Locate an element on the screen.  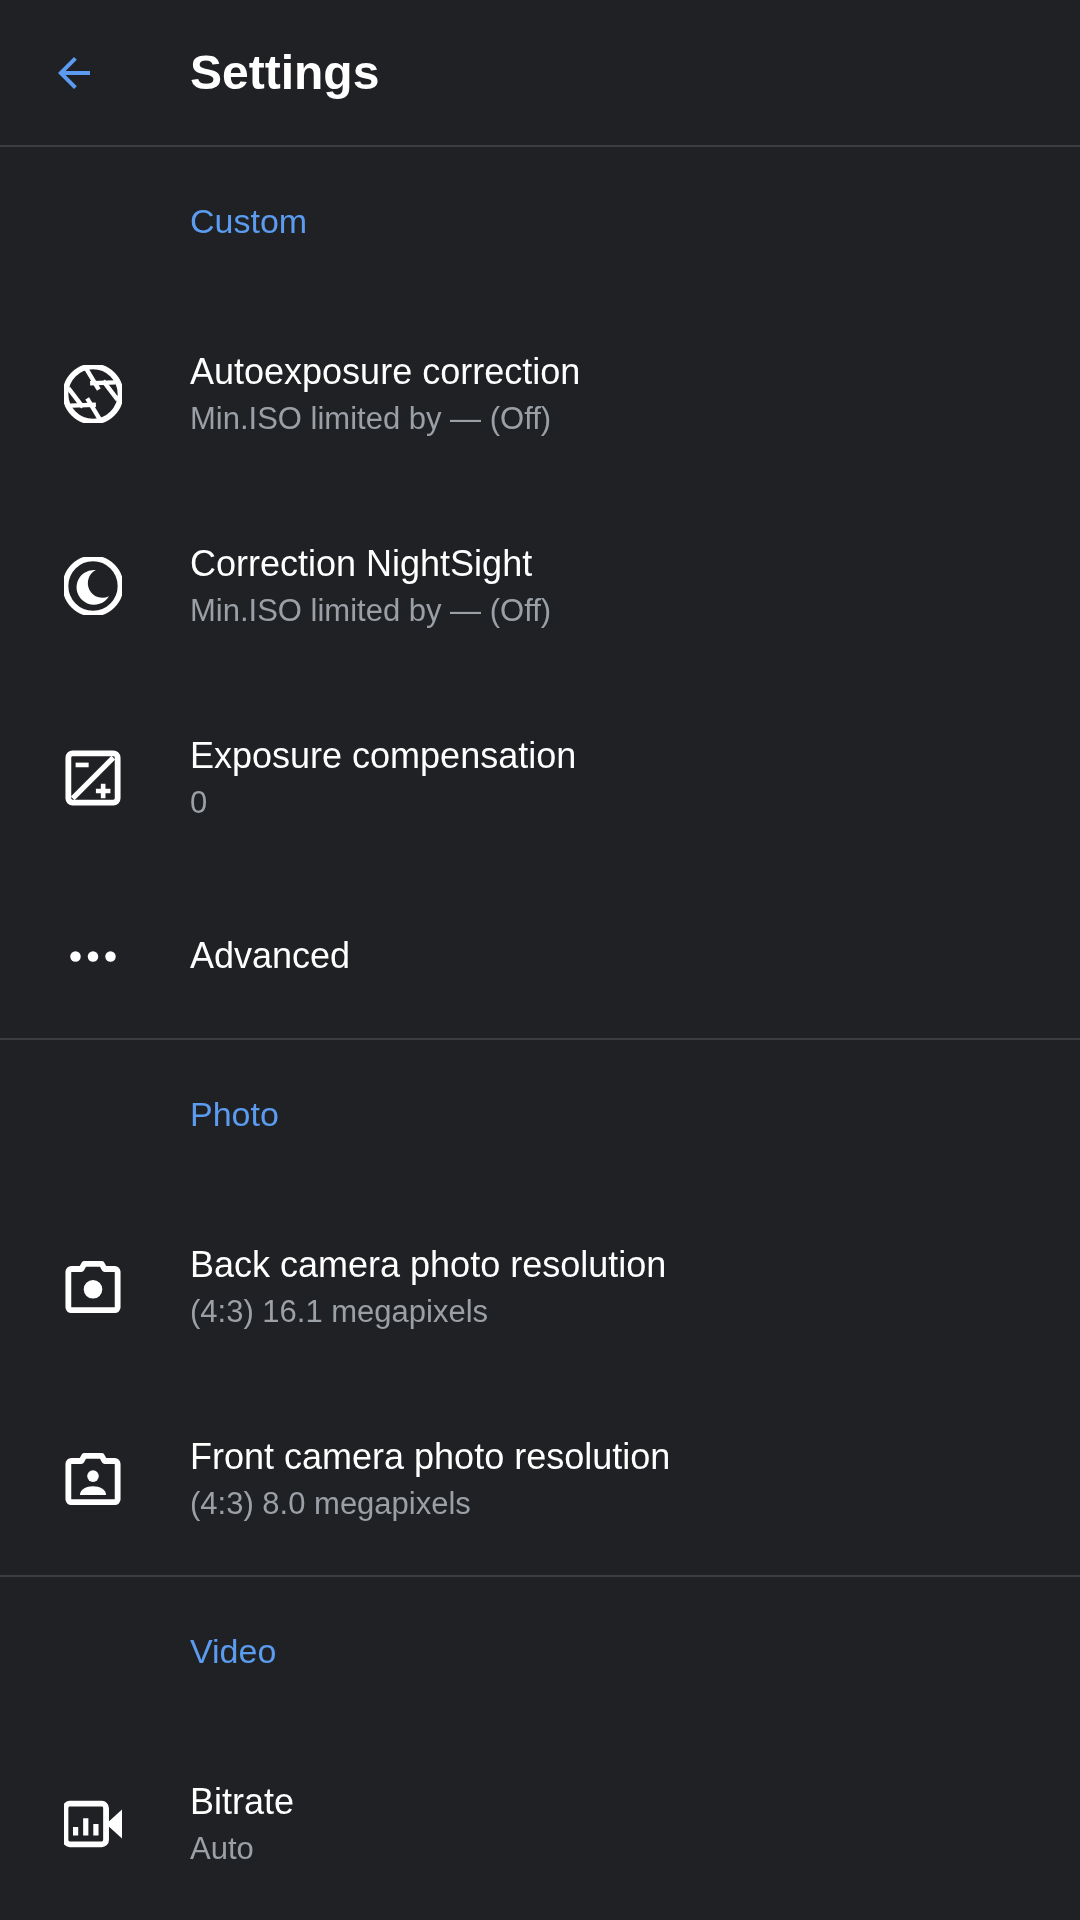
setting-value: (4:3) 16.1 megapixels is located at coordinates (340, 1312).